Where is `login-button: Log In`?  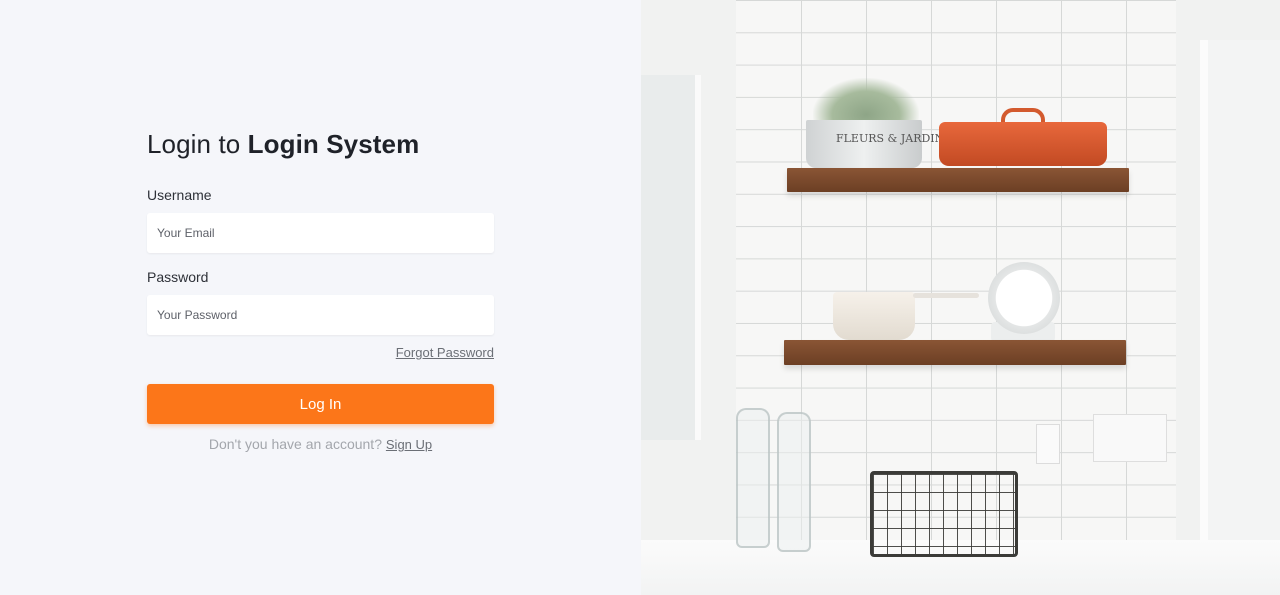
login-button: Log In is located at coordinates (320, 404).